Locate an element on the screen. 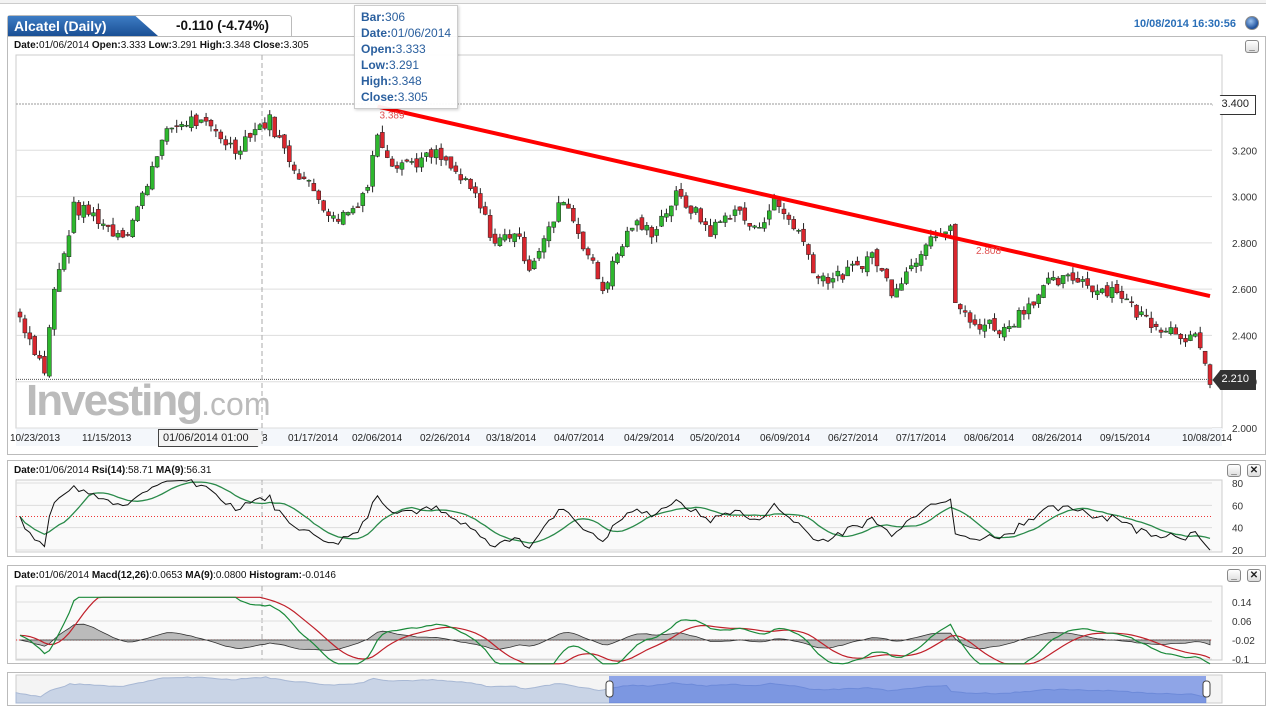 This screenshot has width=1266, height=708. tooltip-date: 01/06/2014 is located at coordinates (421, 33).